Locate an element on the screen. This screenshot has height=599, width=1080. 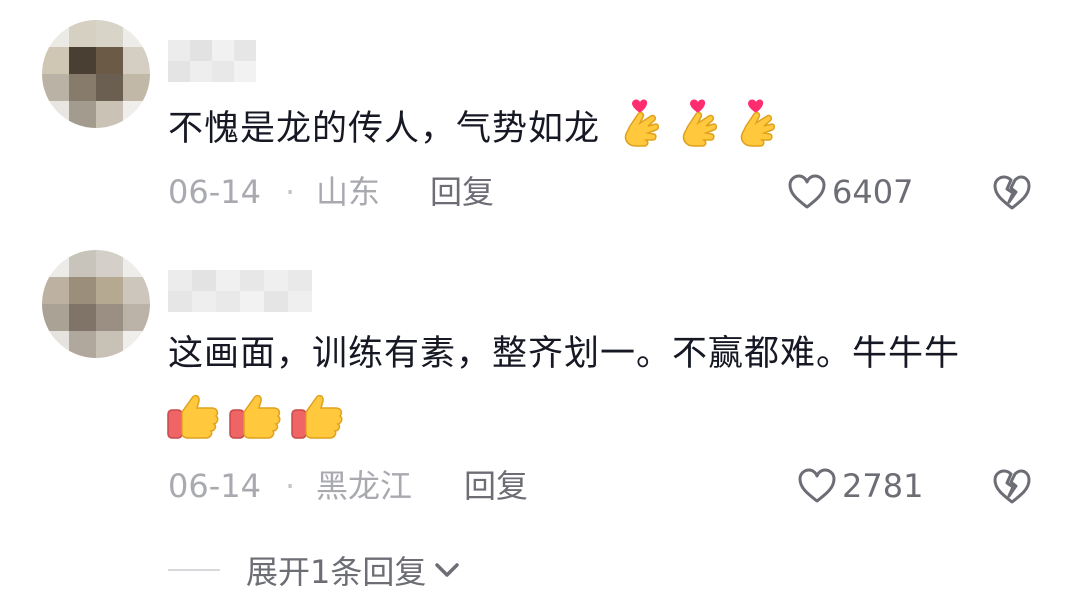
like-button: 2781 is located at coordinates (860, 486).